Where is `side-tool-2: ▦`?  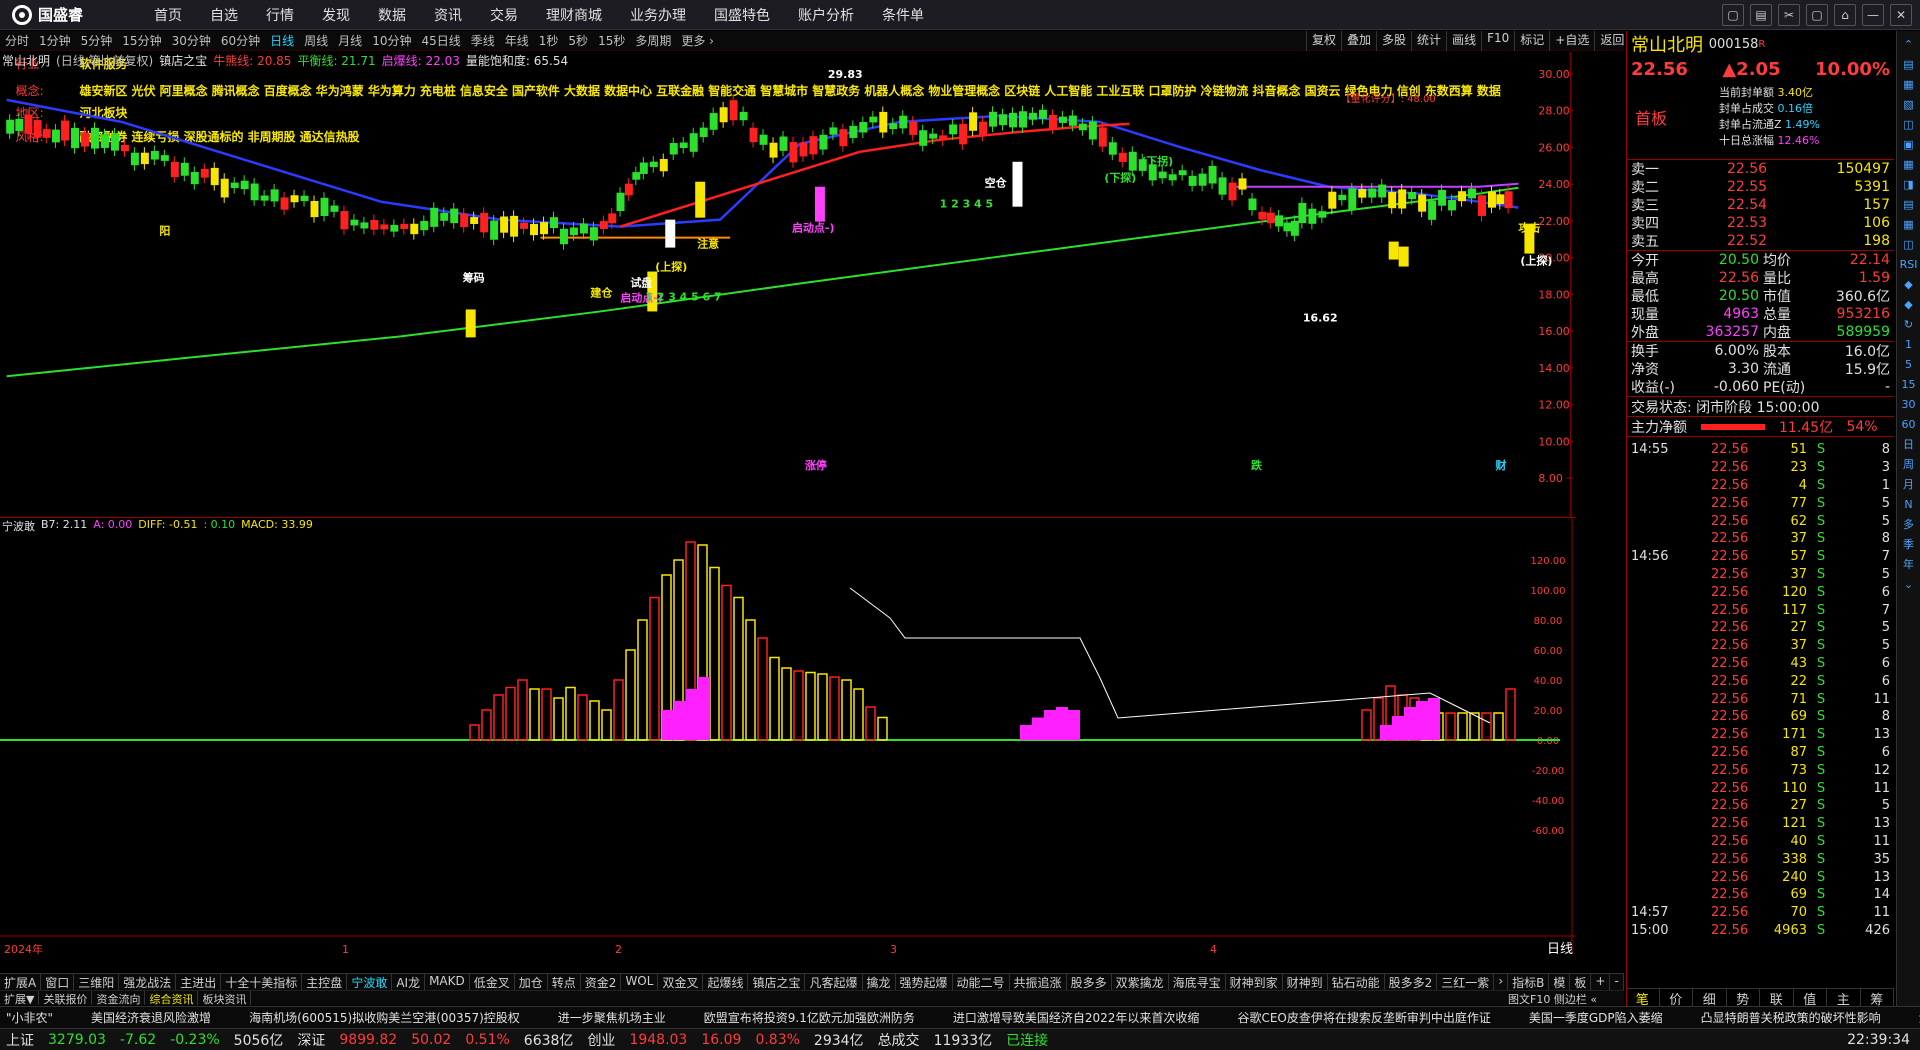
side-tool-2: ▦ is located at coordinates (1909, 84).